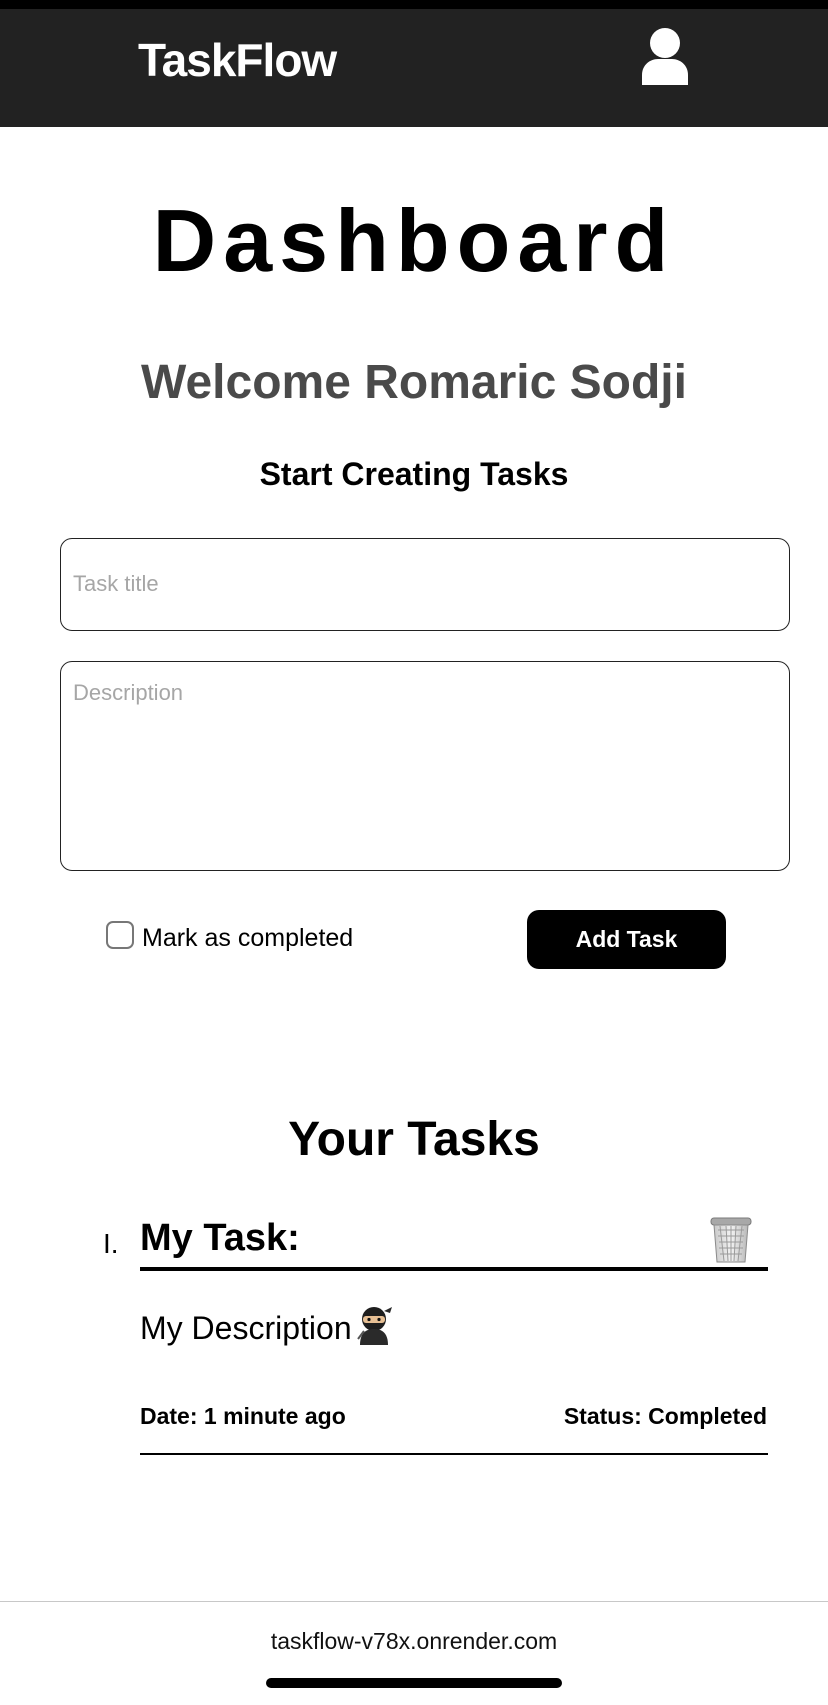 The width and height of the screenshot is (828, 1705). I want to click on task-status: Status: Completed, so click(665, 1416).